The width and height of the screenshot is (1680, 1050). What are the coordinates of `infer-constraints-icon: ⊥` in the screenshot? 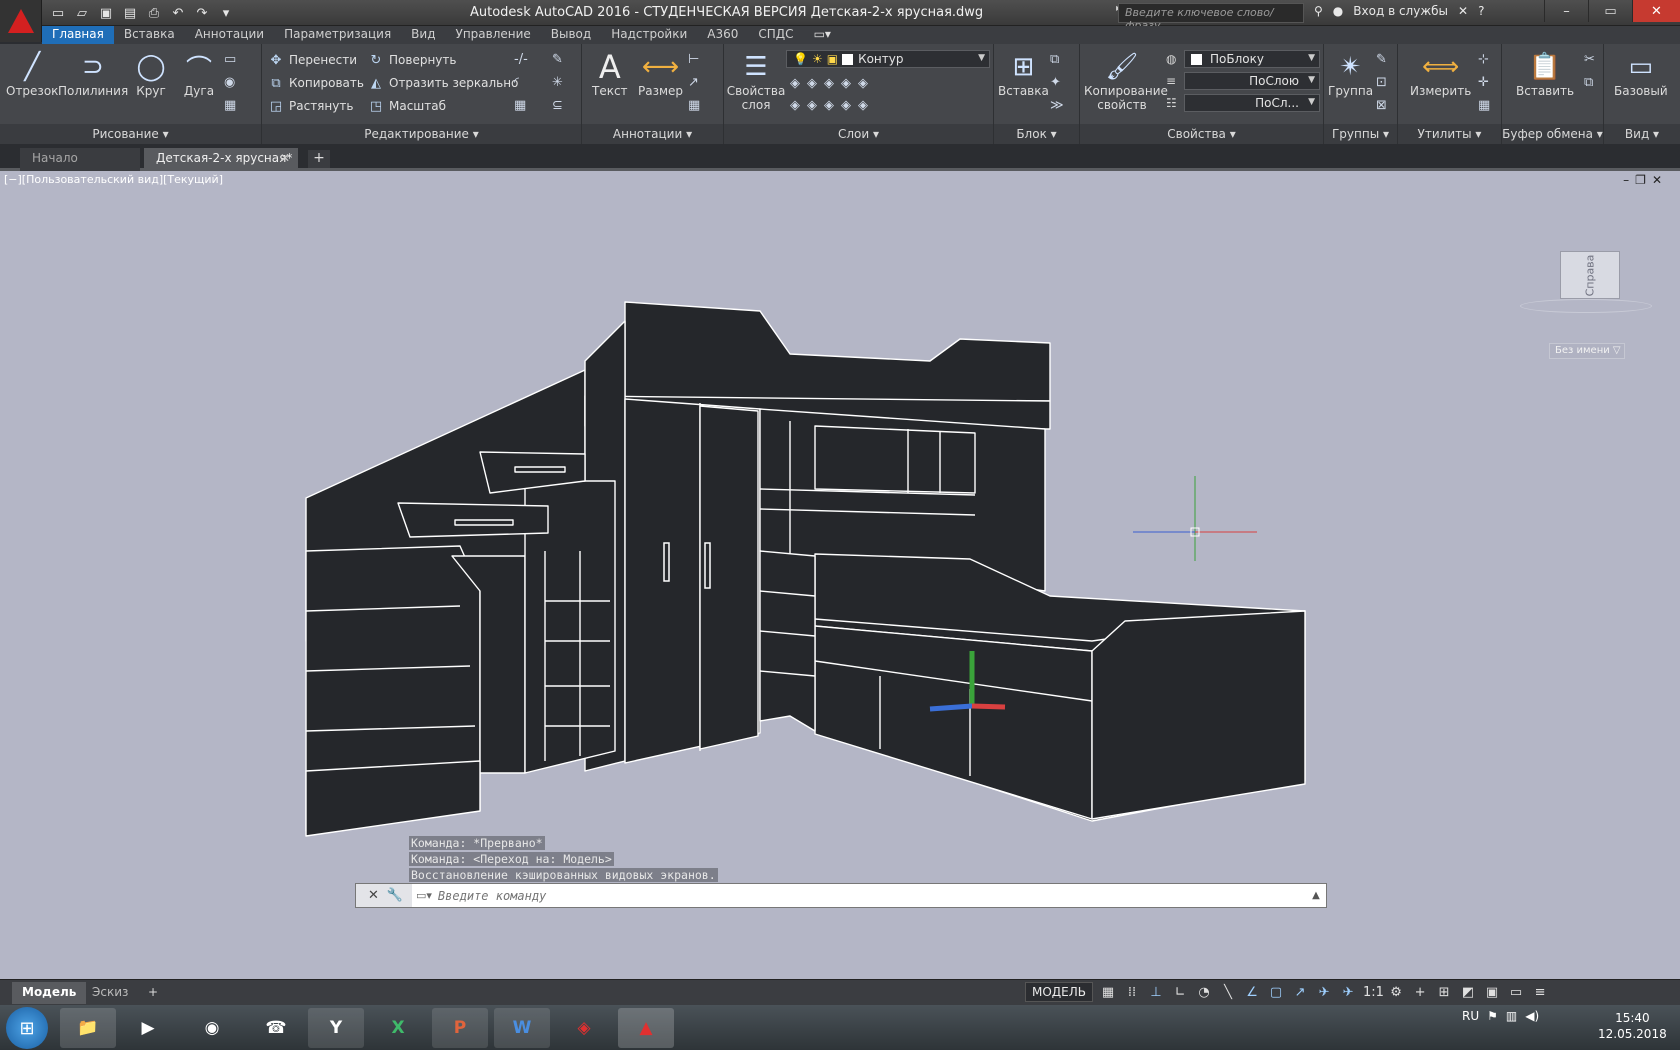 It's located at (1156, 992).